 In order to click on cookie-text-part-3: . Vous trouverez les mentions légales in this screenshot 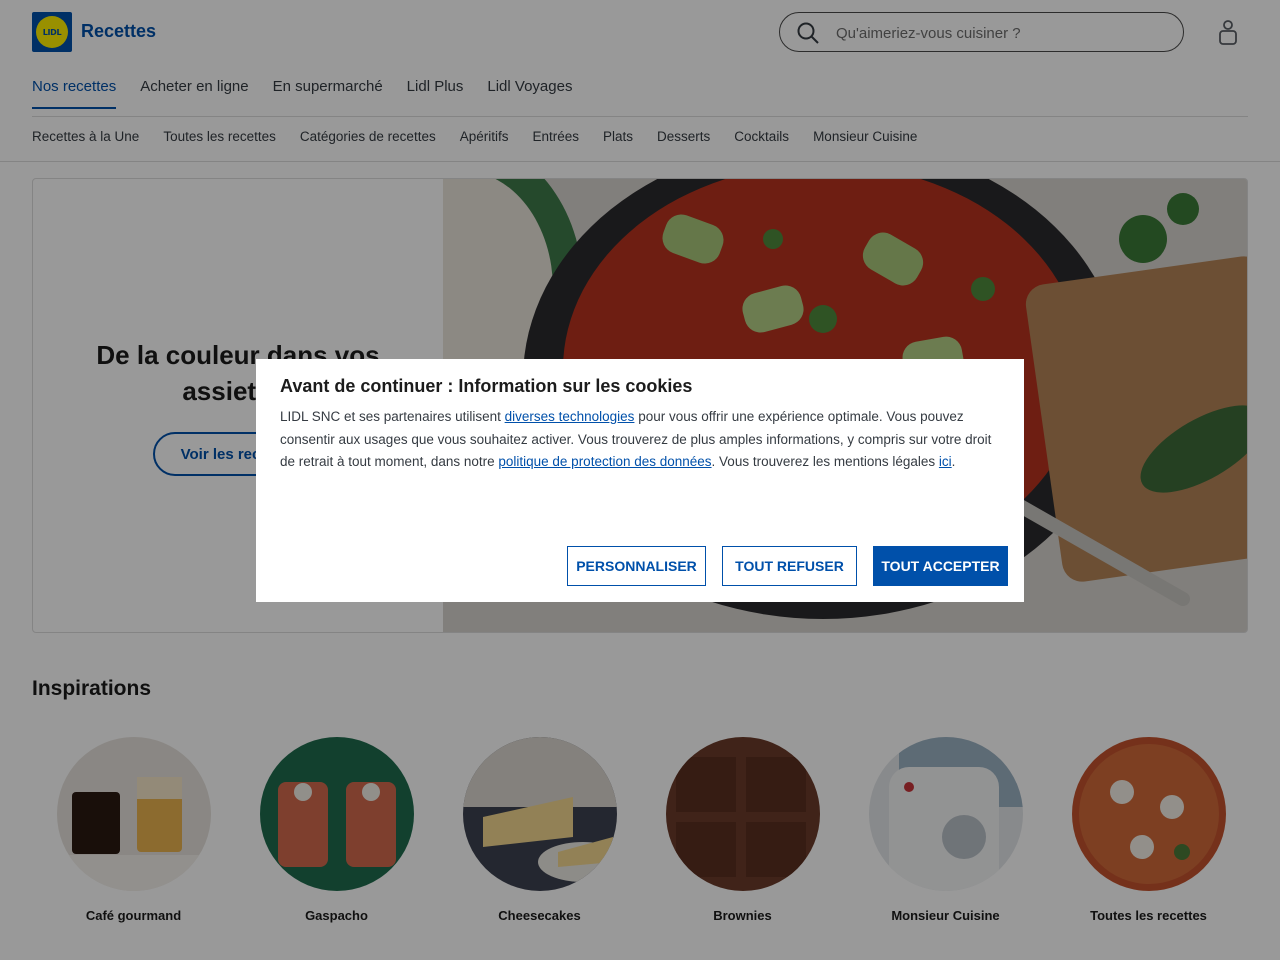, I will do `click(825, 461)`.